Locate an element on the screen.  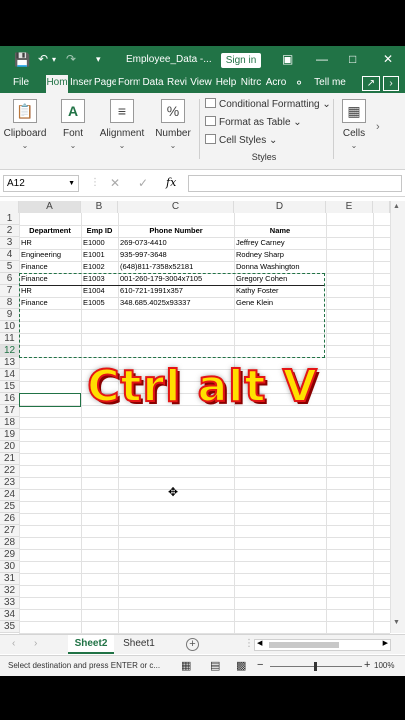
column-header-e: E is located at coordinates (349, 207).